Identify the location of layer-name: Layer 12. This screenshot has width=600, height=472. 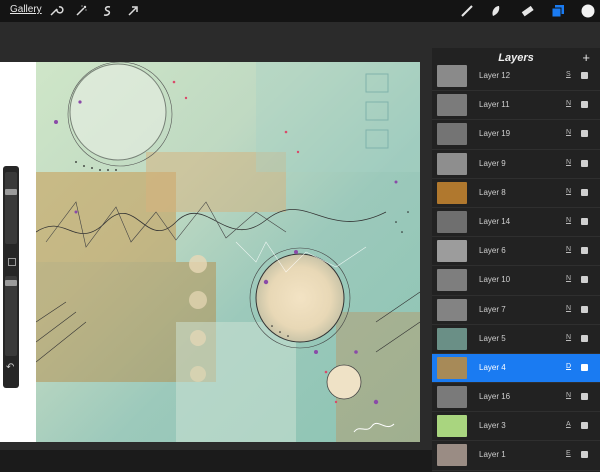
(494, 75).